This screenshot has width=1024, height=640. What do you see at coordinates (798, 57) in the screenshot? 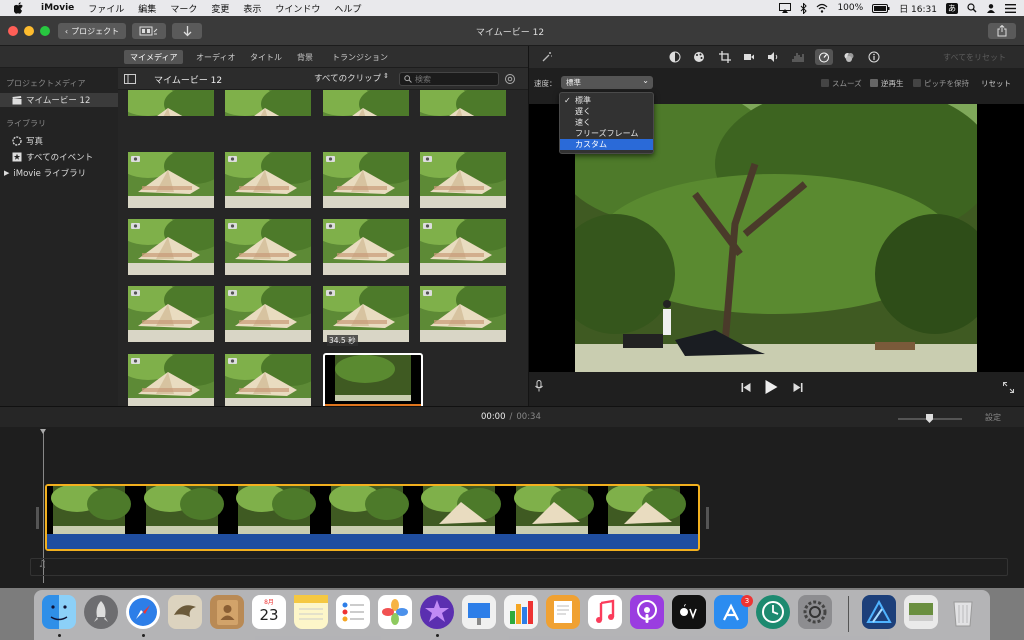
I see `equalizer-icon` at bounding box center [798, 57].